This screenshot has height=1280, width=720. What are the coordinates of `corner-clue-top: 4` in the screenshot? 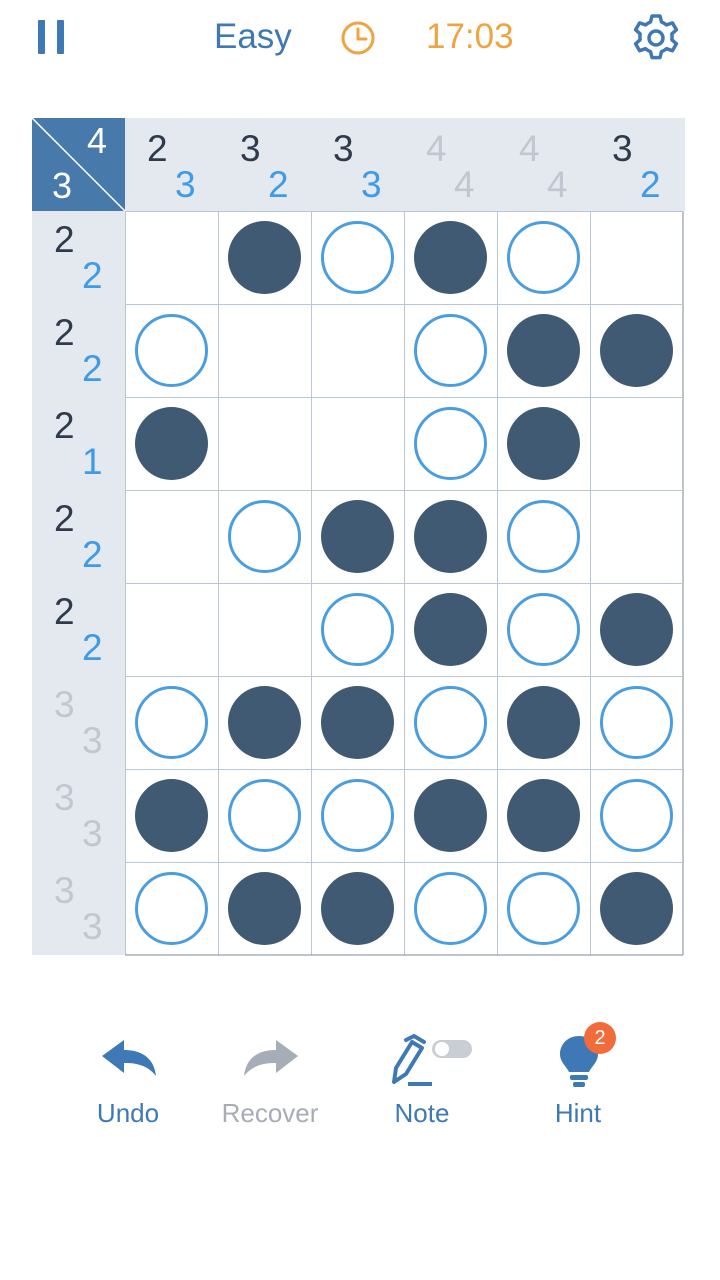 It's located at (96, 140).